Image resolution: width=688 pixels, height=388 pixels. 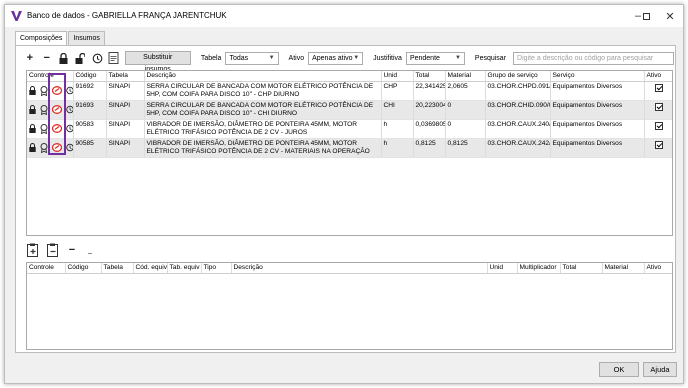 What do you see at coordinates (435, 58) in the screenshot?
I see `justificativa-select: Pendente ▼` at bounding box center [435, 58].